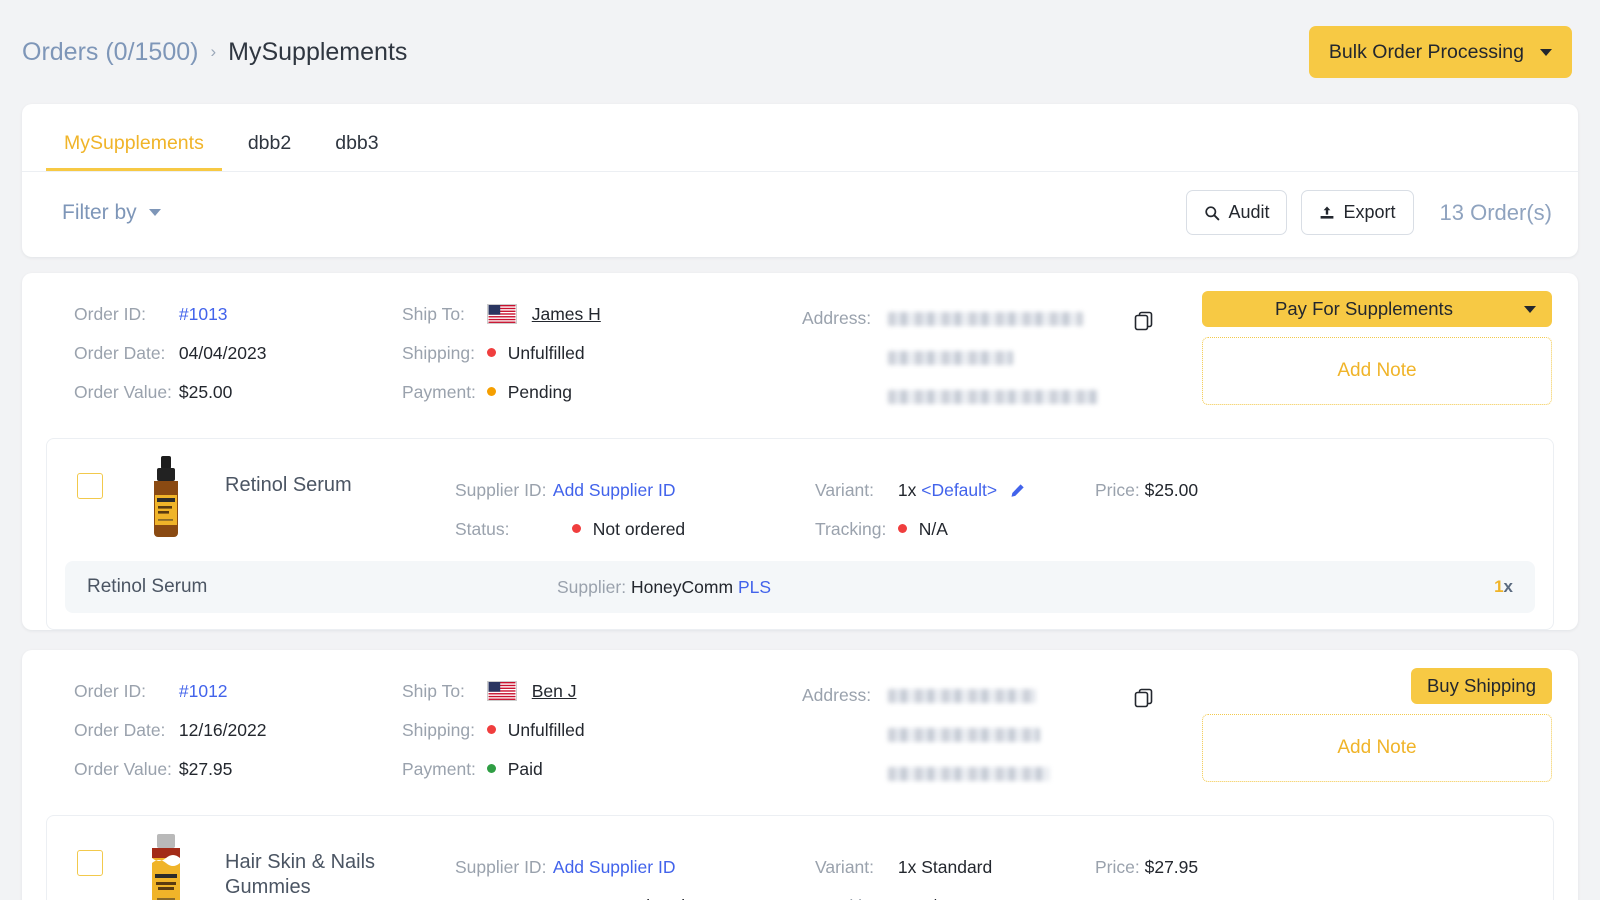  I want to click on payment-label: Payment:, so click(439, 392).